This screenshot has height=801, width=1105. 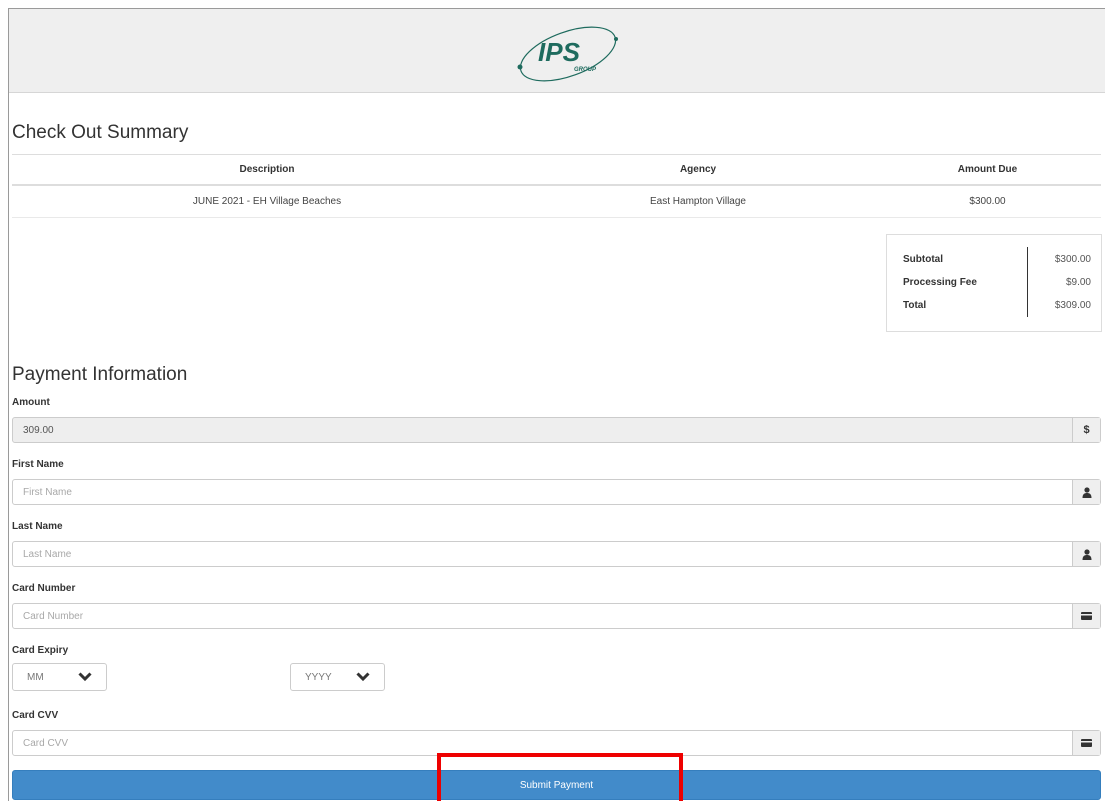 I want to click on total-value: $309.00, so click(x=1072, y=305).